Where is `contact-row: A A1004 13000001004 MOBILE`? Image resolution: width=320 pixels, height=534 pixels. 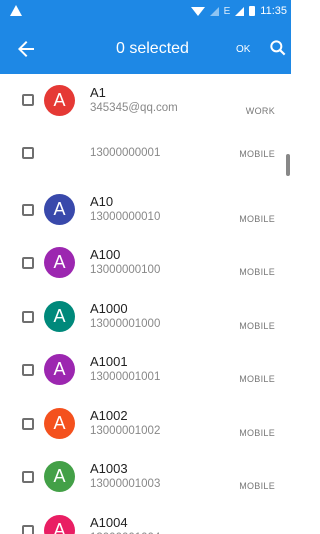
contact-row: A A1004 13000001004 MOBILE is located at coordinates (145, 517).